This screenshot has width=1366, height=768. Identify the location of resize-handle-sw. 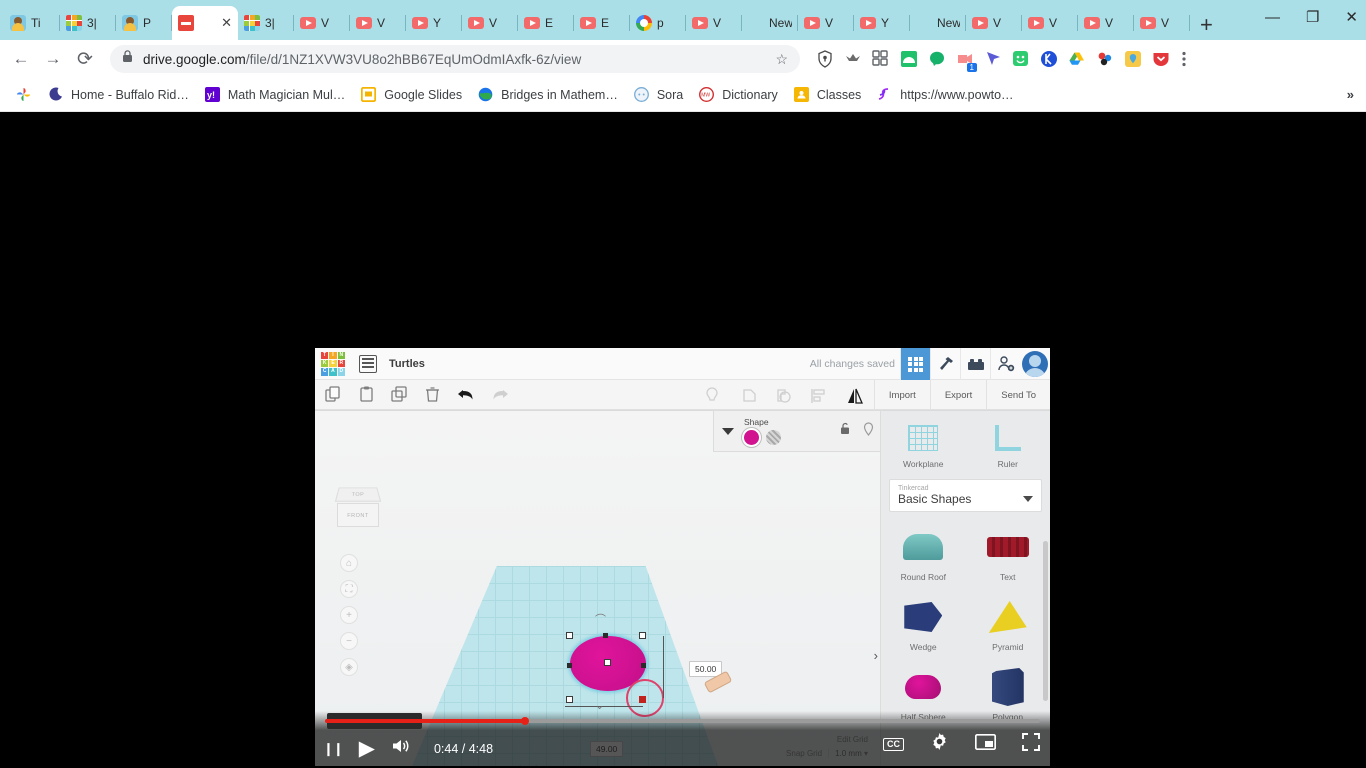
(569, 699).